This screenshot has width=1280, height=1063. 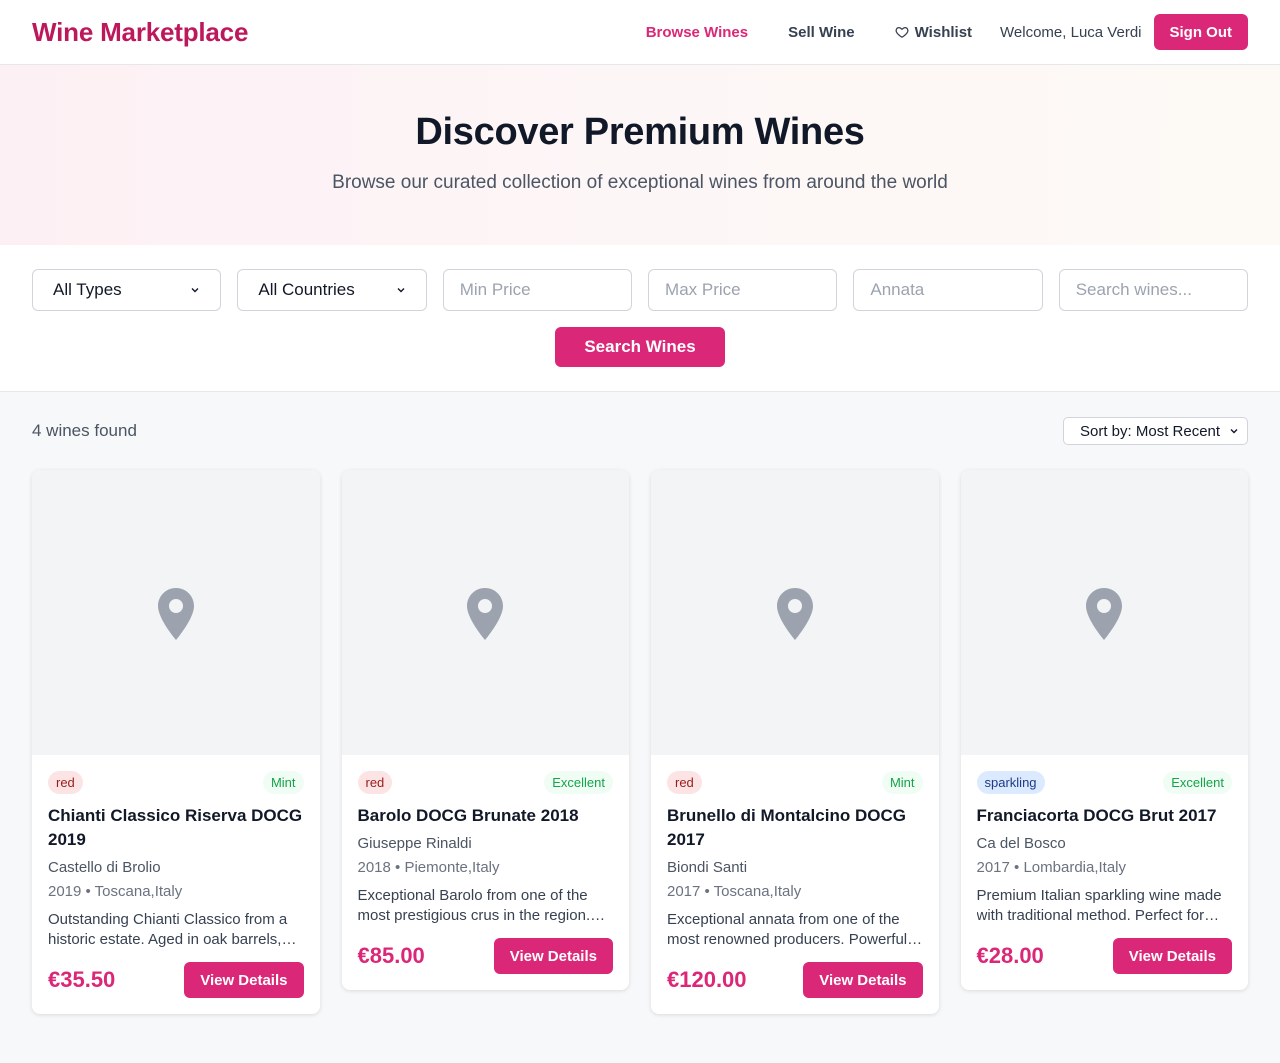 I want to click on wine-badges: sparkling Excellent, so click(x=1104, y=782).